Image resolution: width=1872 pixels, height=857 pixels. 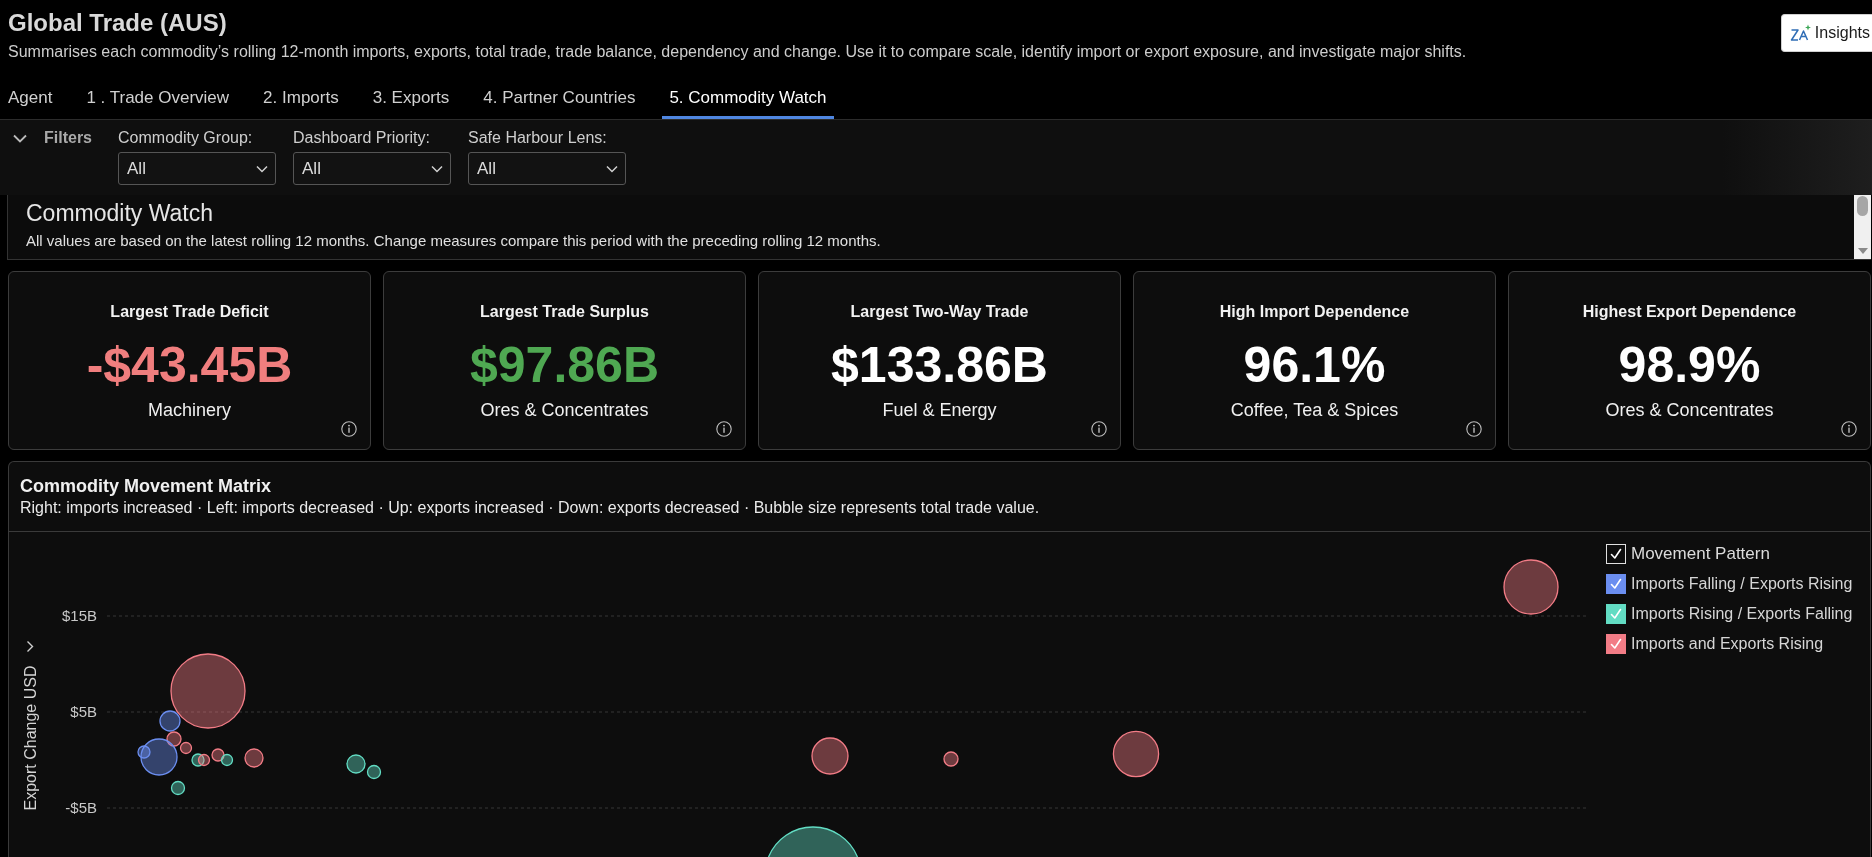 I want to click on kpi-value: 96.1%, so click(x=1314, y=365).